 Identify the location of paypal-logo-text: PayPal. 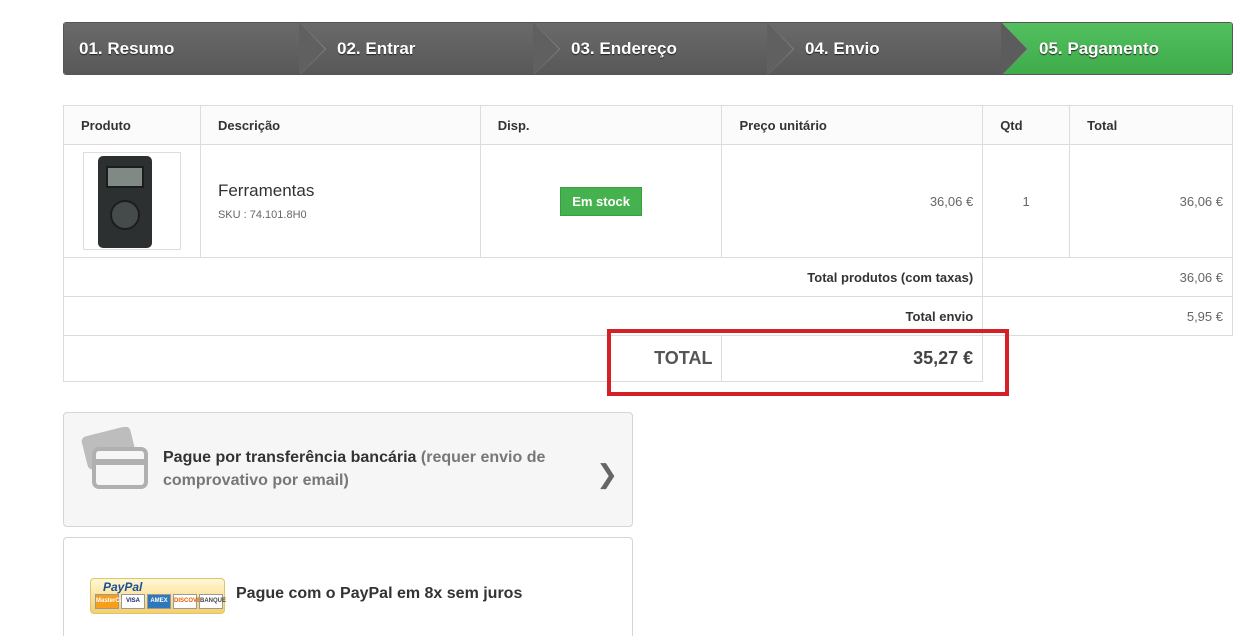
(123, 587).